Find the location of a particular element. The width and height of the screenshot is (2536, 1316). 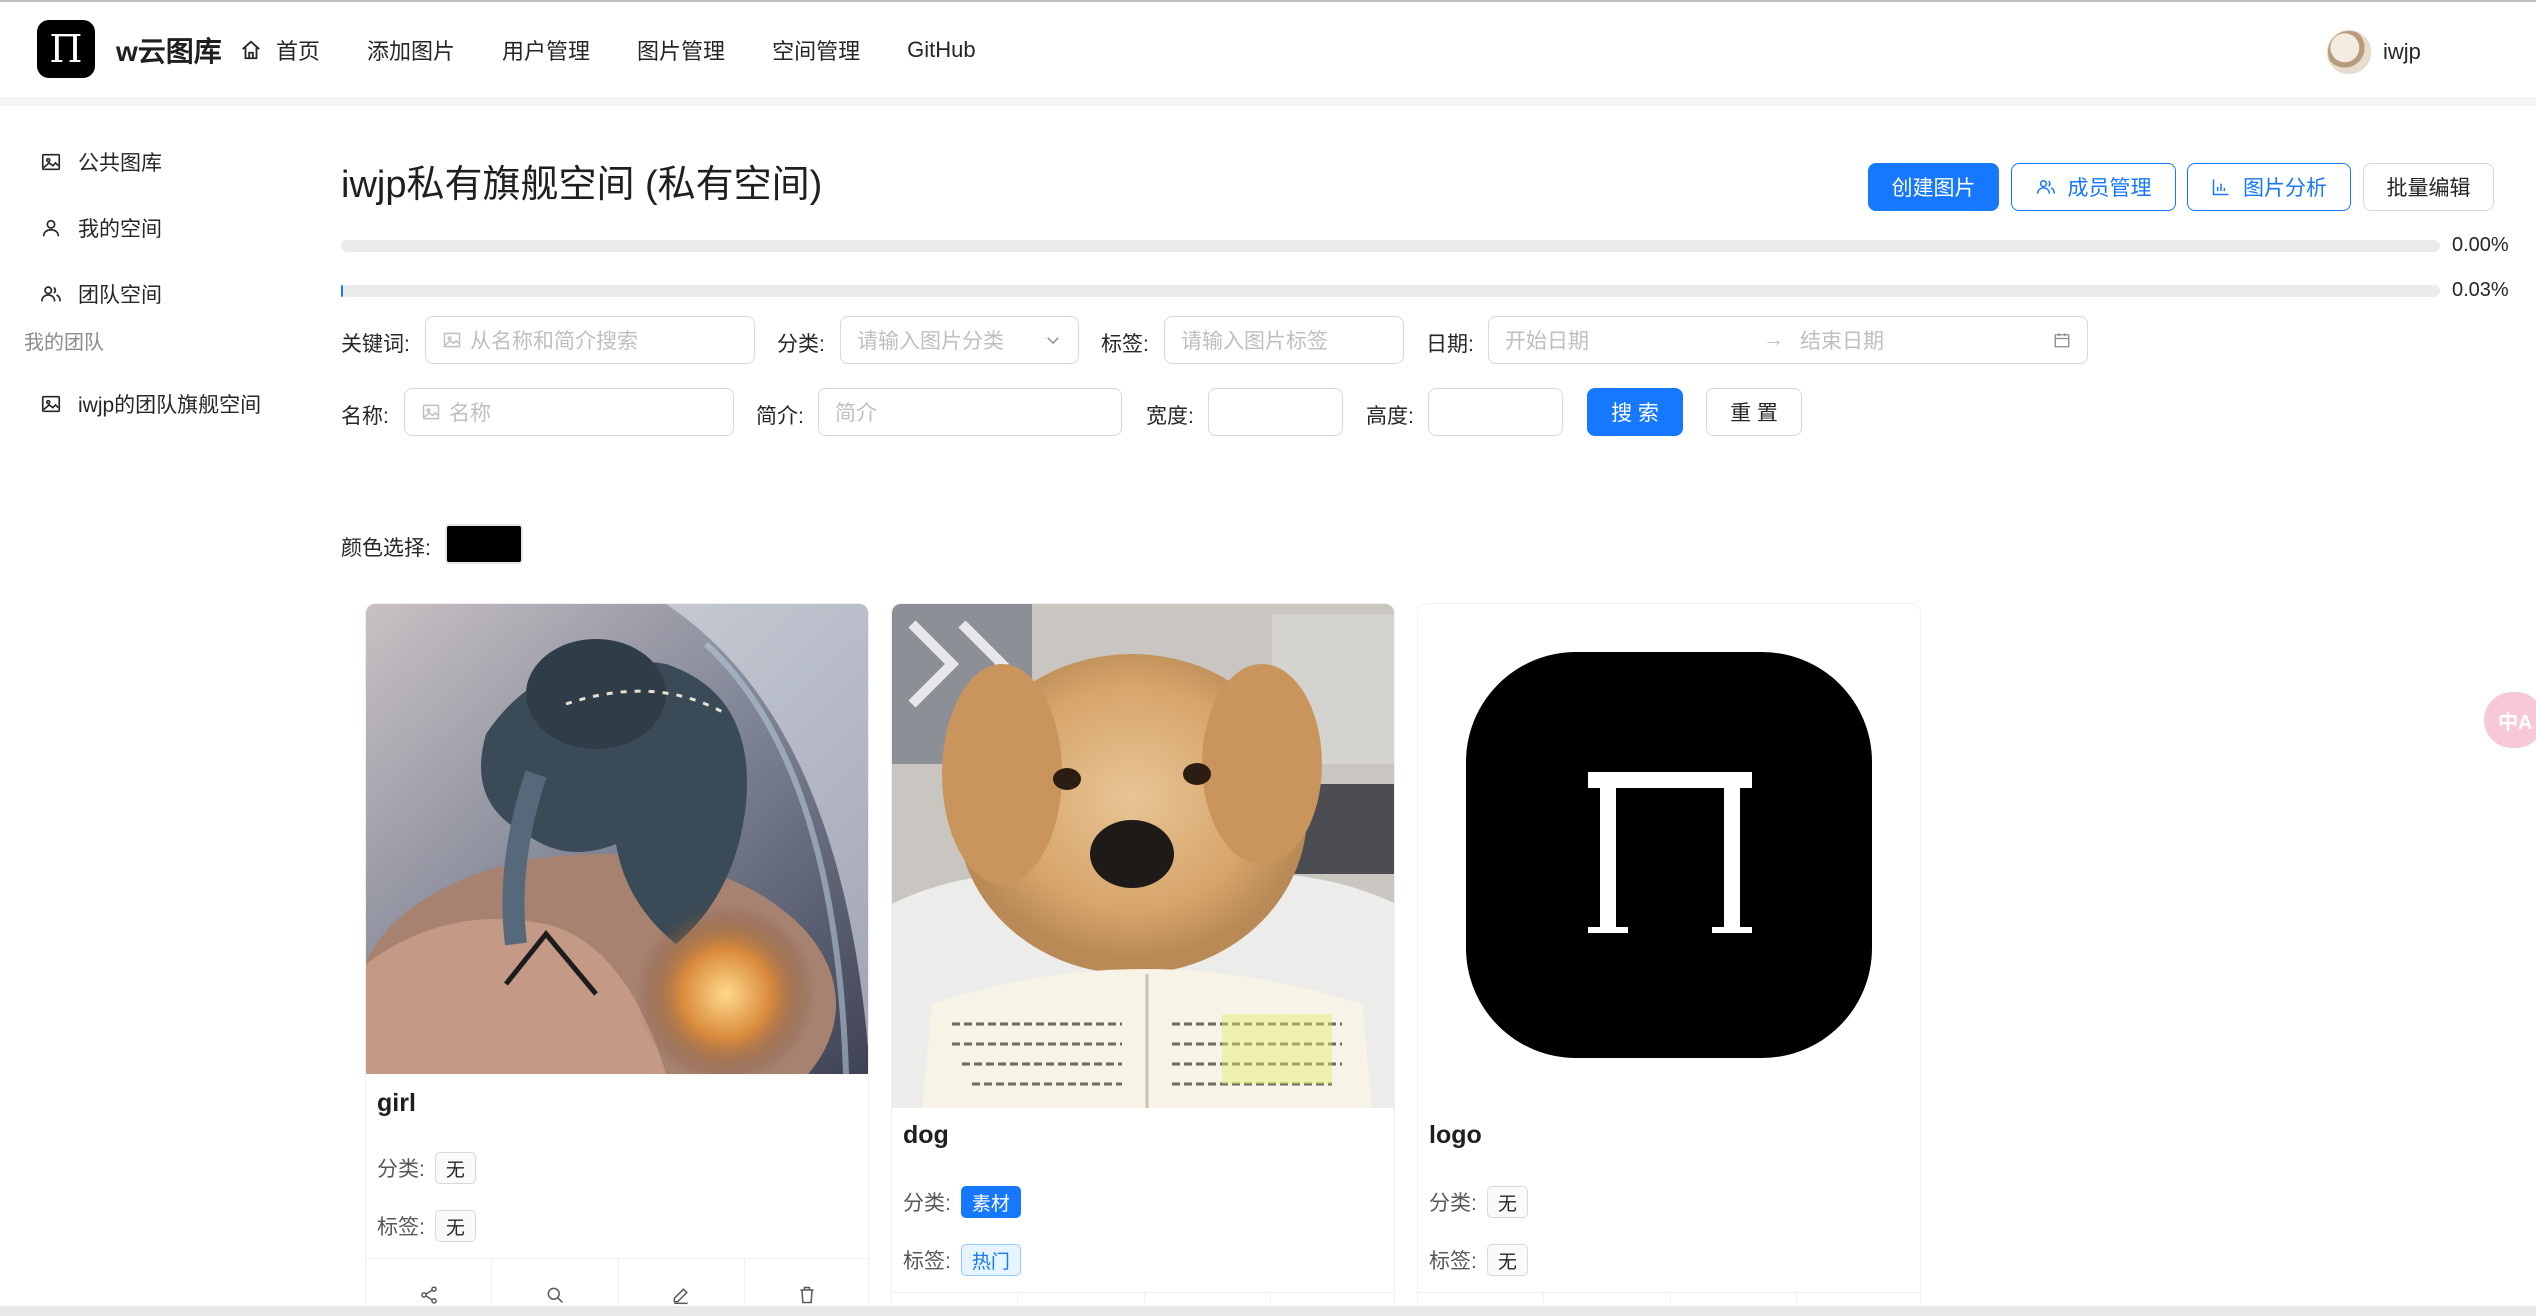

share-button is located at coordinates (429, 1285).